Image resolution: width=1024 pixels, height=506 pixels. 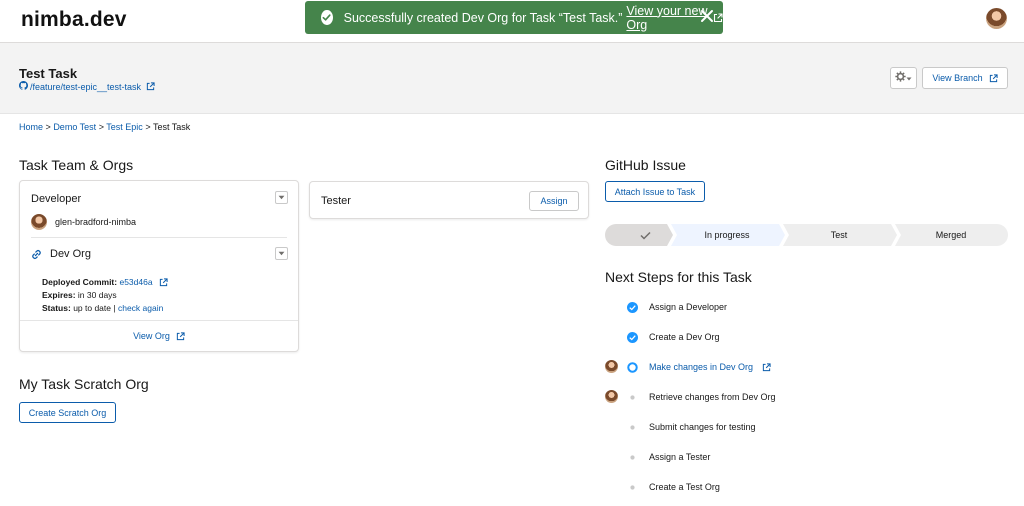 What do you see at coordinates (74, 127) in the screenshot?
I see `breadcrumb-project: Demo Test` at bounding box center [74, 127].